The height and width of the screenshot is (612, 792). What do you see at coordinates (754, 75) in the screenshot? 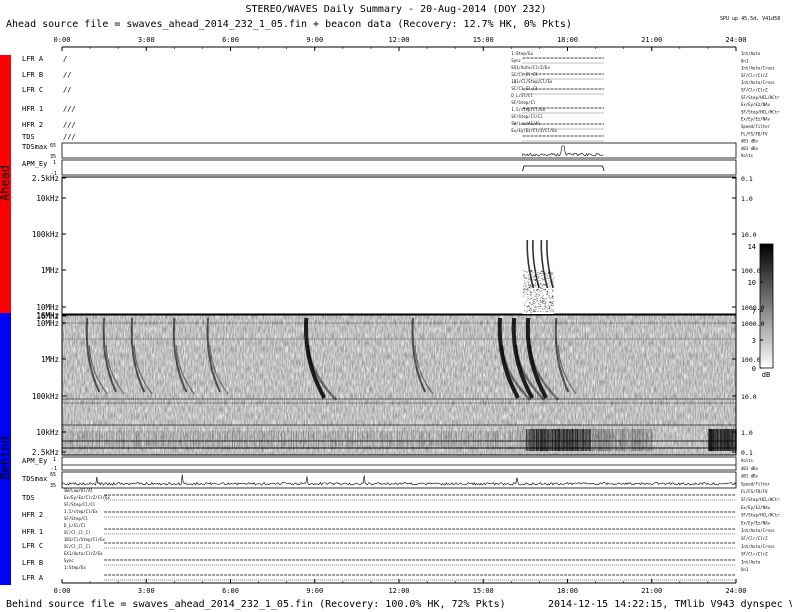
I see `ahead-right-note-3: SF/Clr/ClrZ` at bounding box center [754, 75].